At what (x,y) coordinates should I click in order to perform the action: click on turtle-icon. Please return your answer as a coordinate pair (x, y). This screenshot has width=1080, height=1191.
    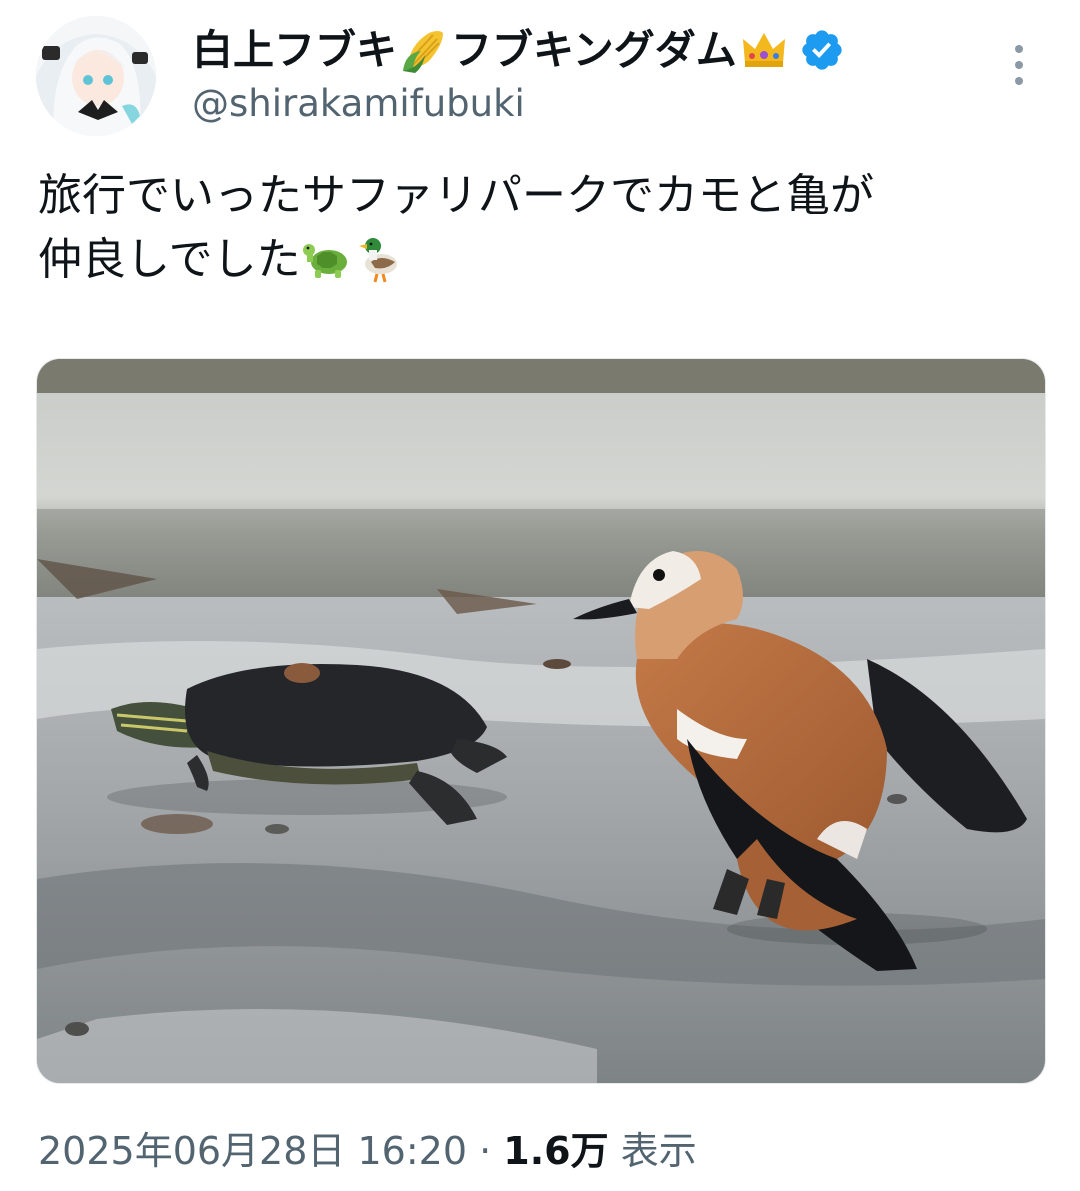
    Looking at the image, I should click on (327, 258).